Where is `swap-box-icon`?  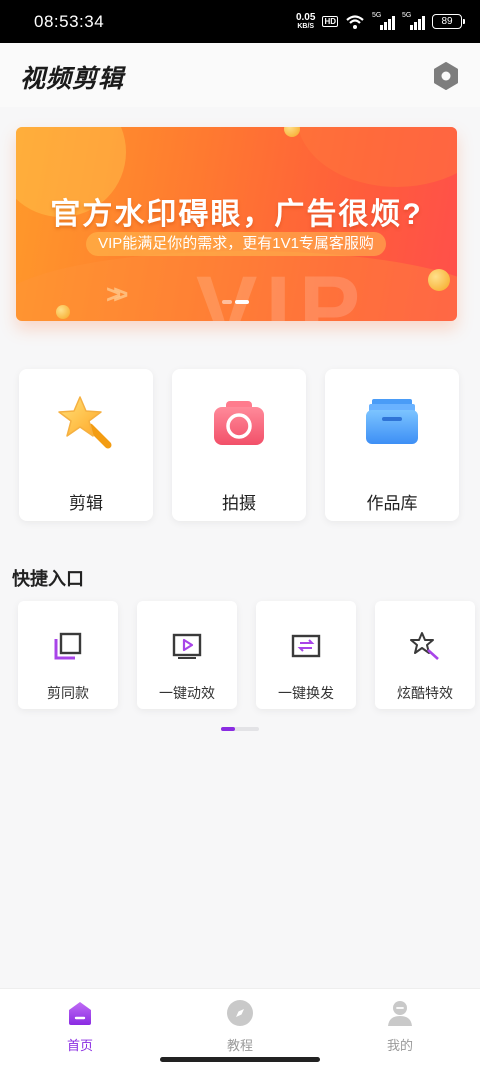 swap-box-icon is located at coordinates (306, 646).